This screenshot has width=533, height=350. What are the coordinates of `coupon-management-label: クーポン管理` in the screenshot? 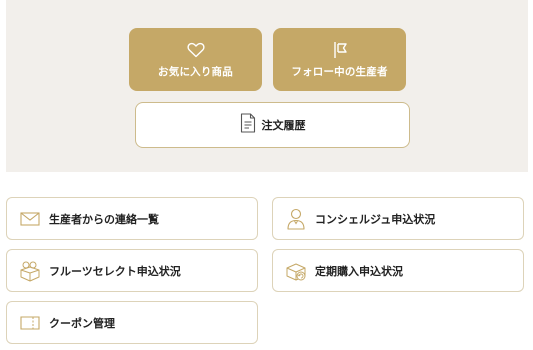 It's located at (82, 323).